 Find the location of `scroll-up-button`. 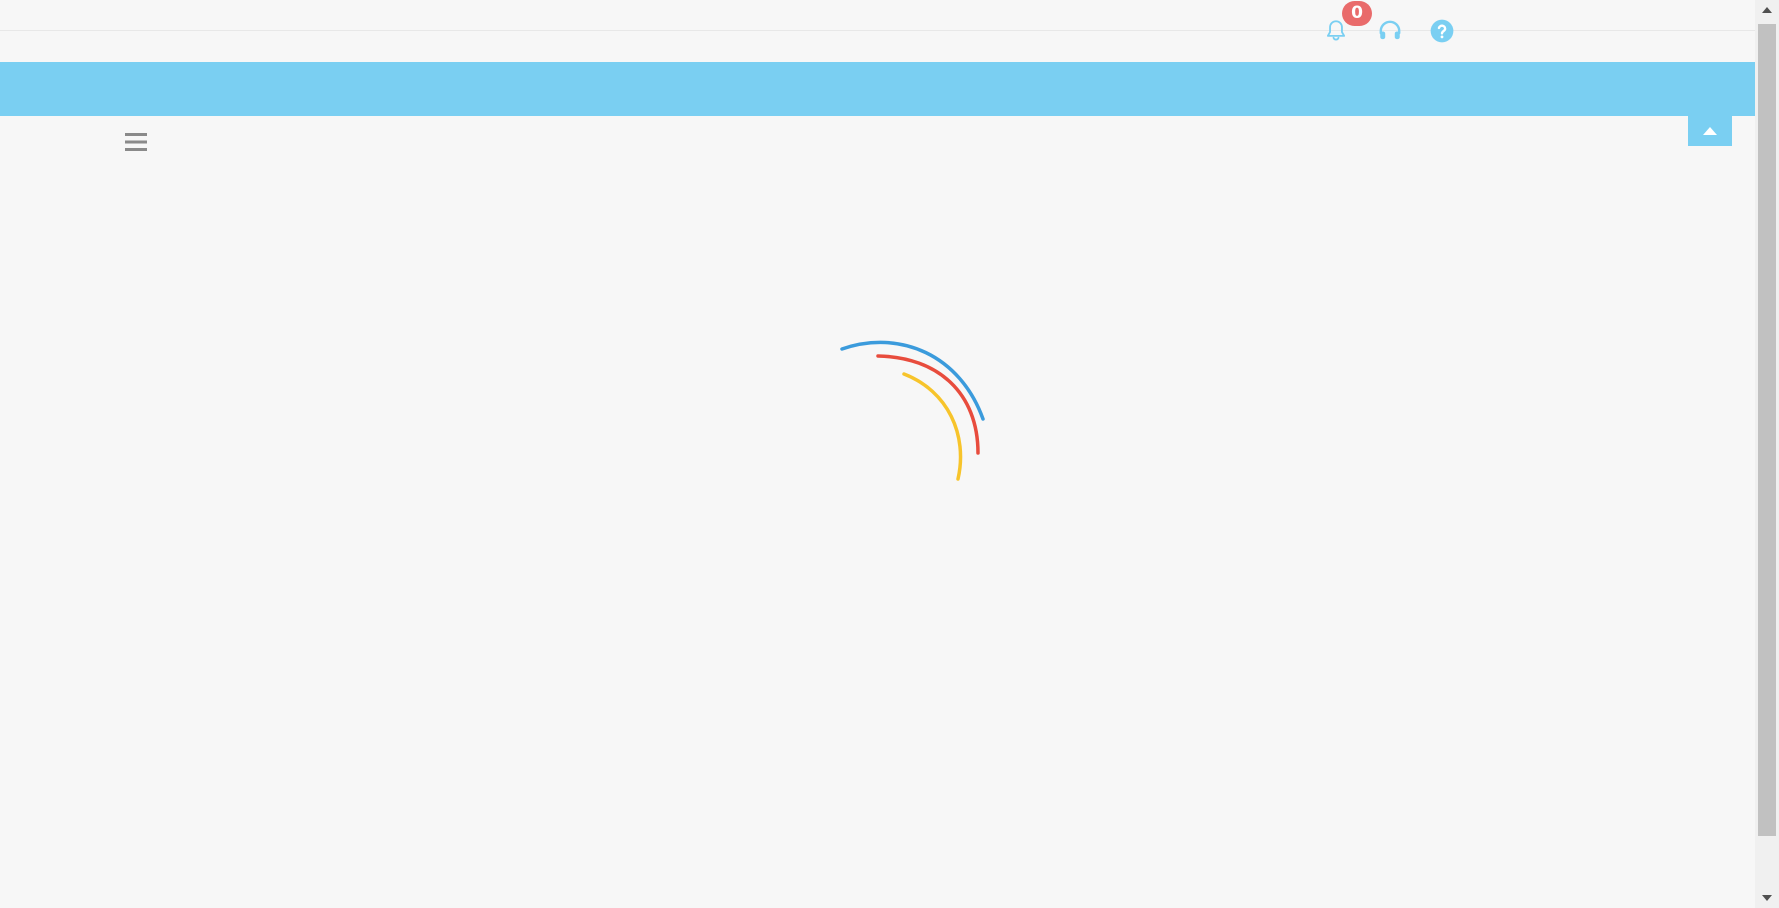

scroll-up-button is located at coordinates (1767, 10).